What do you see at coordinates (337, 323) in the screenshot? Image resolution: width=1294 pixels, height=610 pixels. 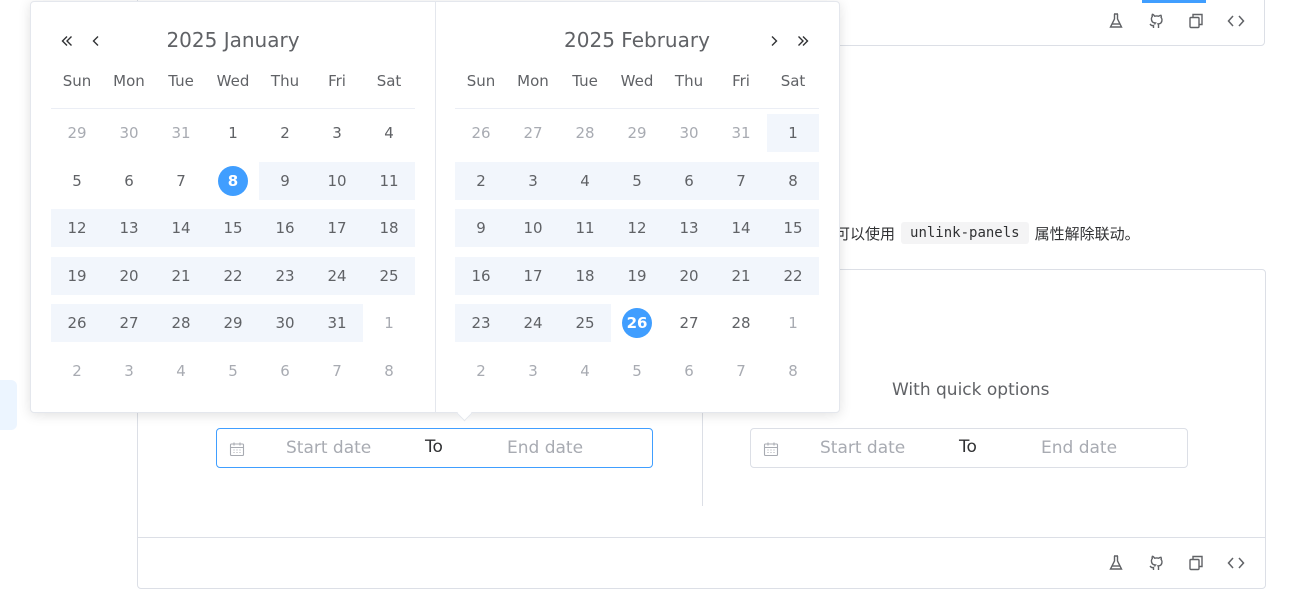 I see `day-cell: 31` at bounding box center [337, 323].